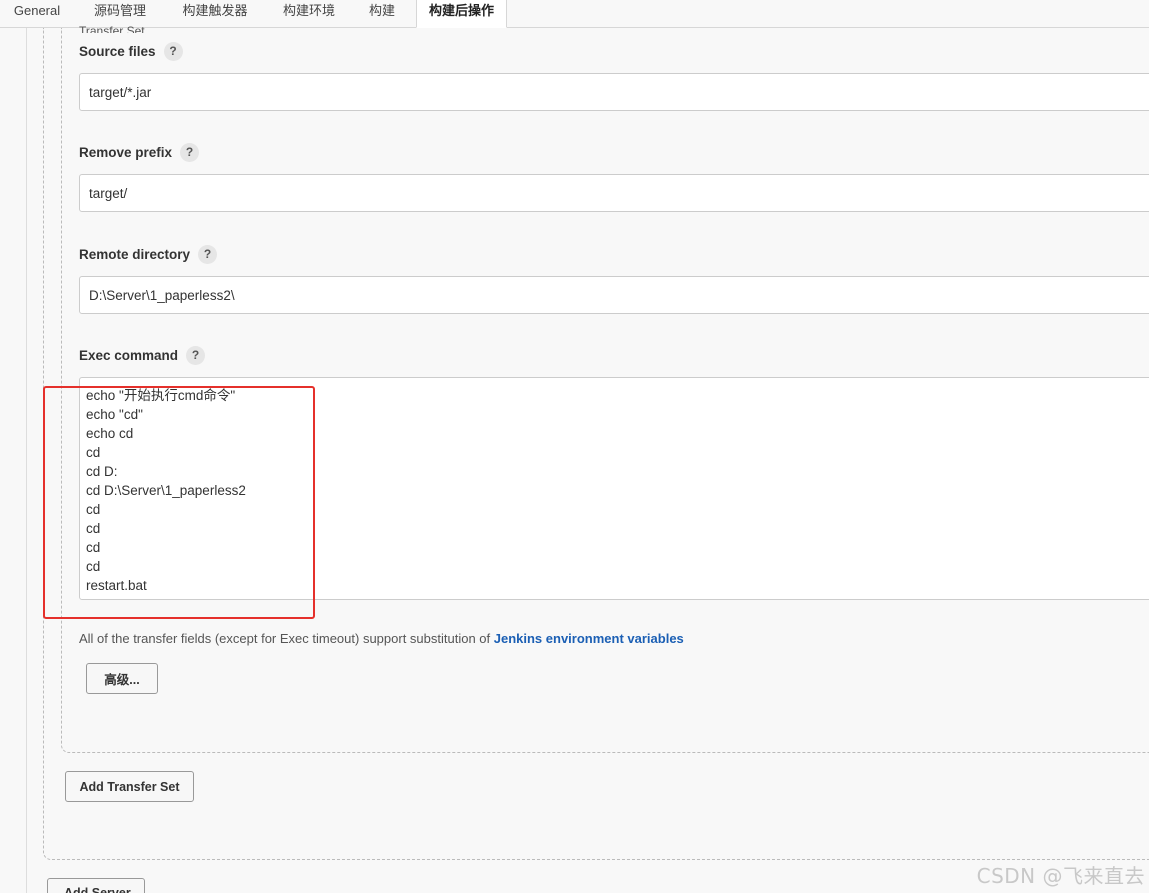 The width and height of the screenshot is (1149, 893). What do you see at coordinates (382, 13) in the screenshot?
I see `tab-build: 构建` at bounding box center [382, 13].